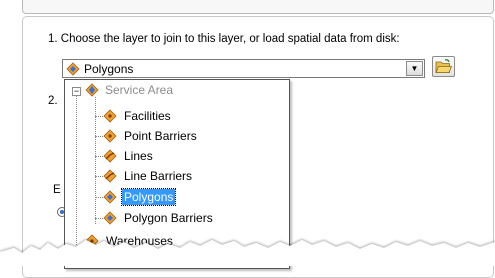 The height and width of the screenshot is (278, 495). I want to click on step2-number: 2., so click(53, 101).